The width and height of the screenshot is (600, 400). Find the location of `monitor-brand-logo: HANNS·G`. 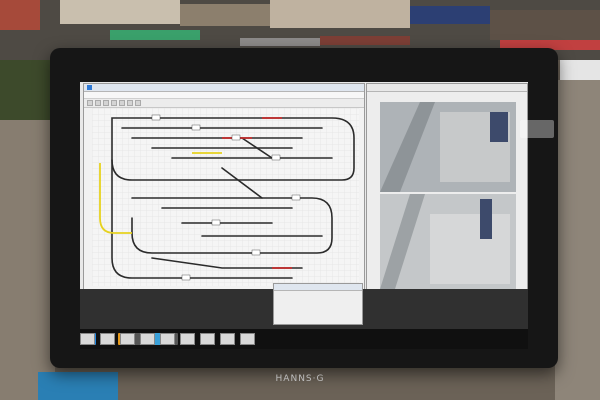

monitor-brand-logo: HANNS·G is located at coordinates (300, 379).